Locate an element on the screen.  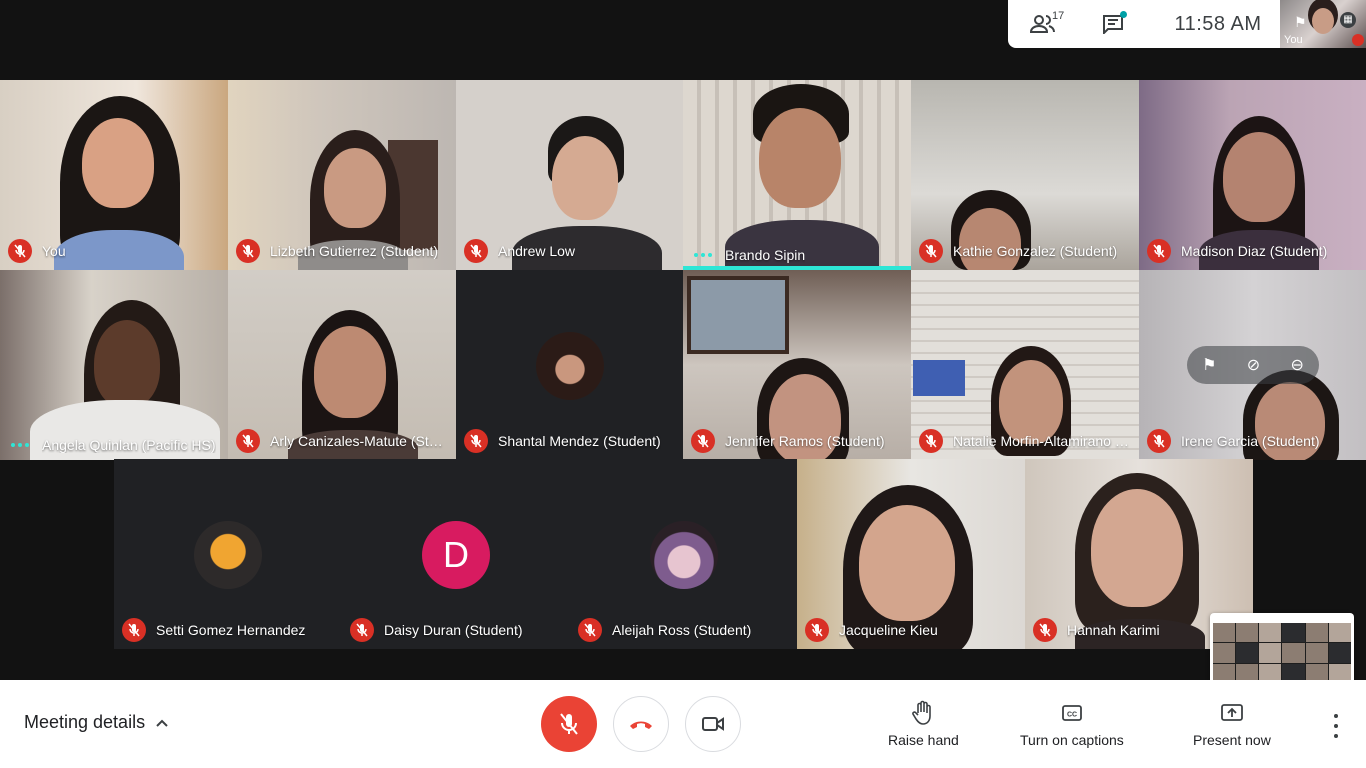
tile-hover-controls: ⚑ ⊘ ⊖ is located at coordinates (1253, 365).